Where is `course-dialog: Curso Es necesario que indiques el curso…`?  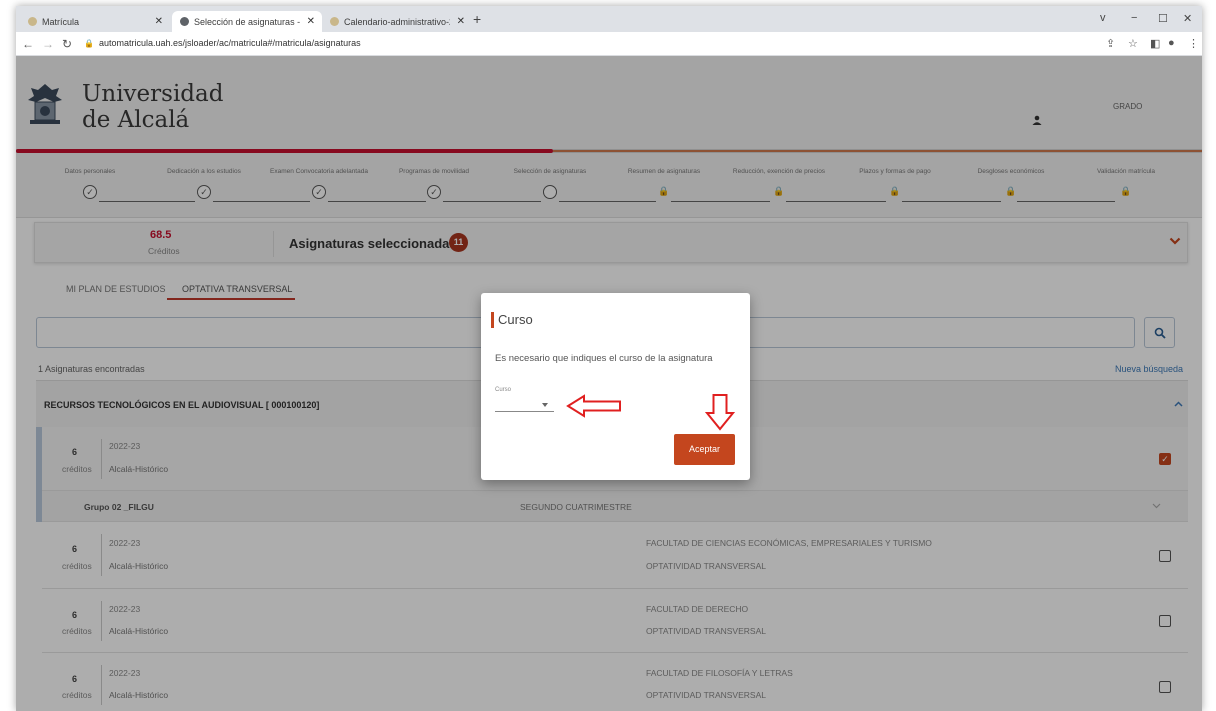 course-dialog: Curso Es necesario que indiques el curso… is located at coordinates (615, 386).